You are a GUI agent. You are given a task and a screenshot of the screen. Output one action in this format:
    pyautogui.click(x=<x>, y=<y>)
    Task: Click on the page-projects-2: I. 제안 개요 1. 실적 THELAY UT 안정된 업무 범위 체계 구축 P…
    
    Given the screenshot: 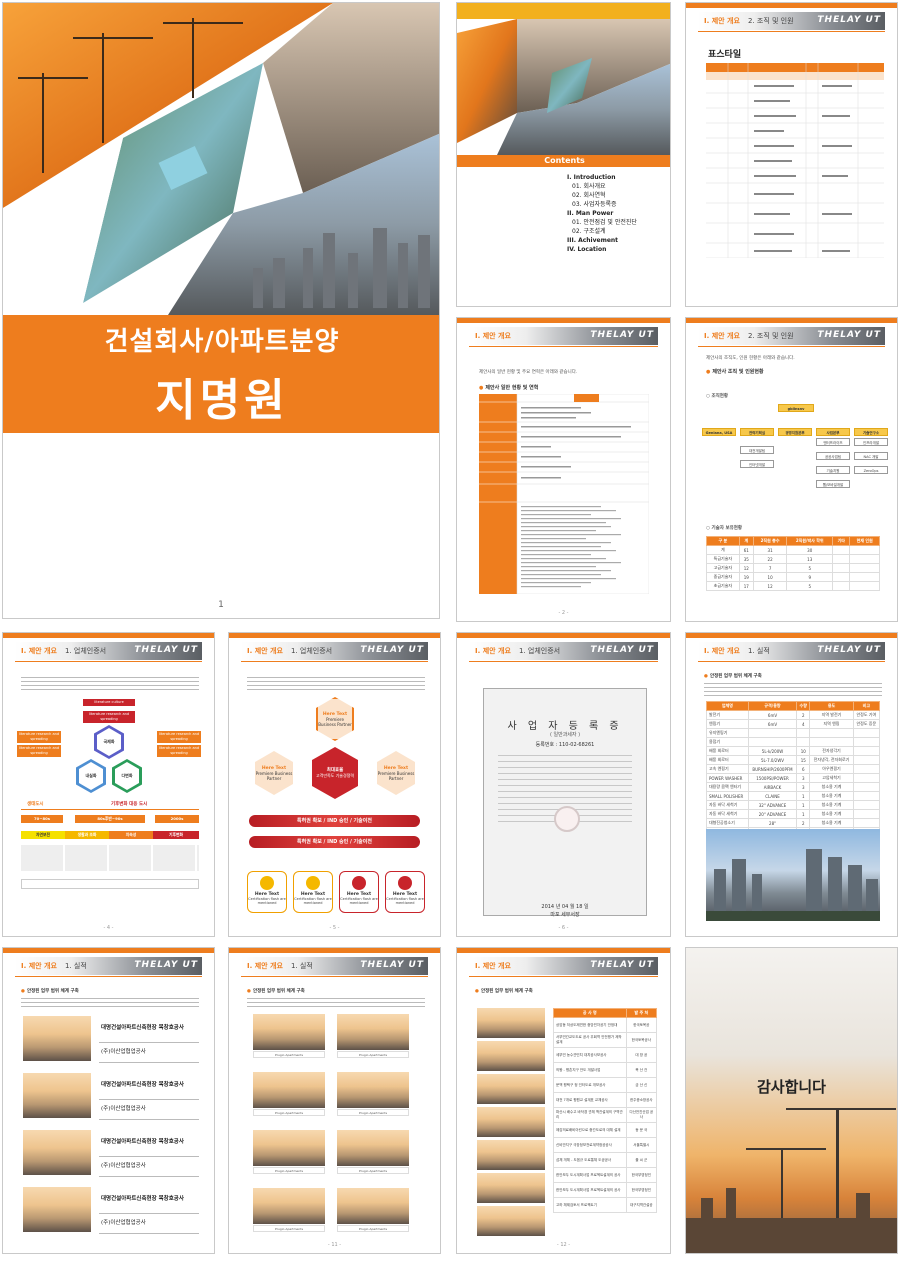 What is the action you would take?
    pyautogui.click(x=334, y=1100)
    